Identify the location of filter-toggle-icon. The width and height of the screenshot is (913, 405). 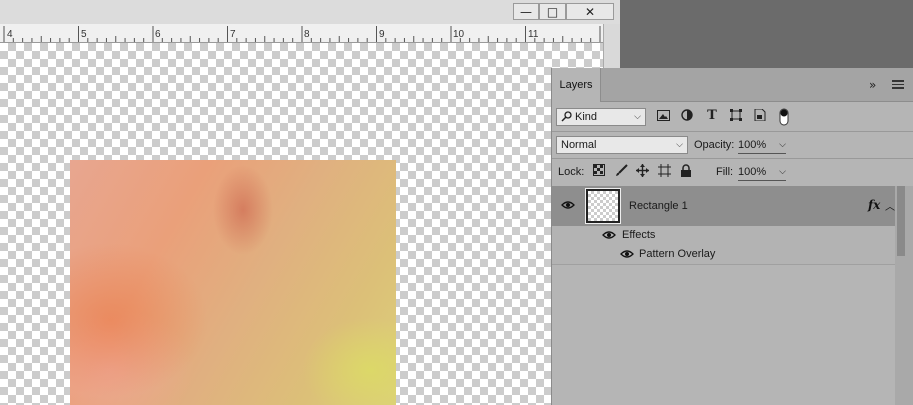
(784, 117).